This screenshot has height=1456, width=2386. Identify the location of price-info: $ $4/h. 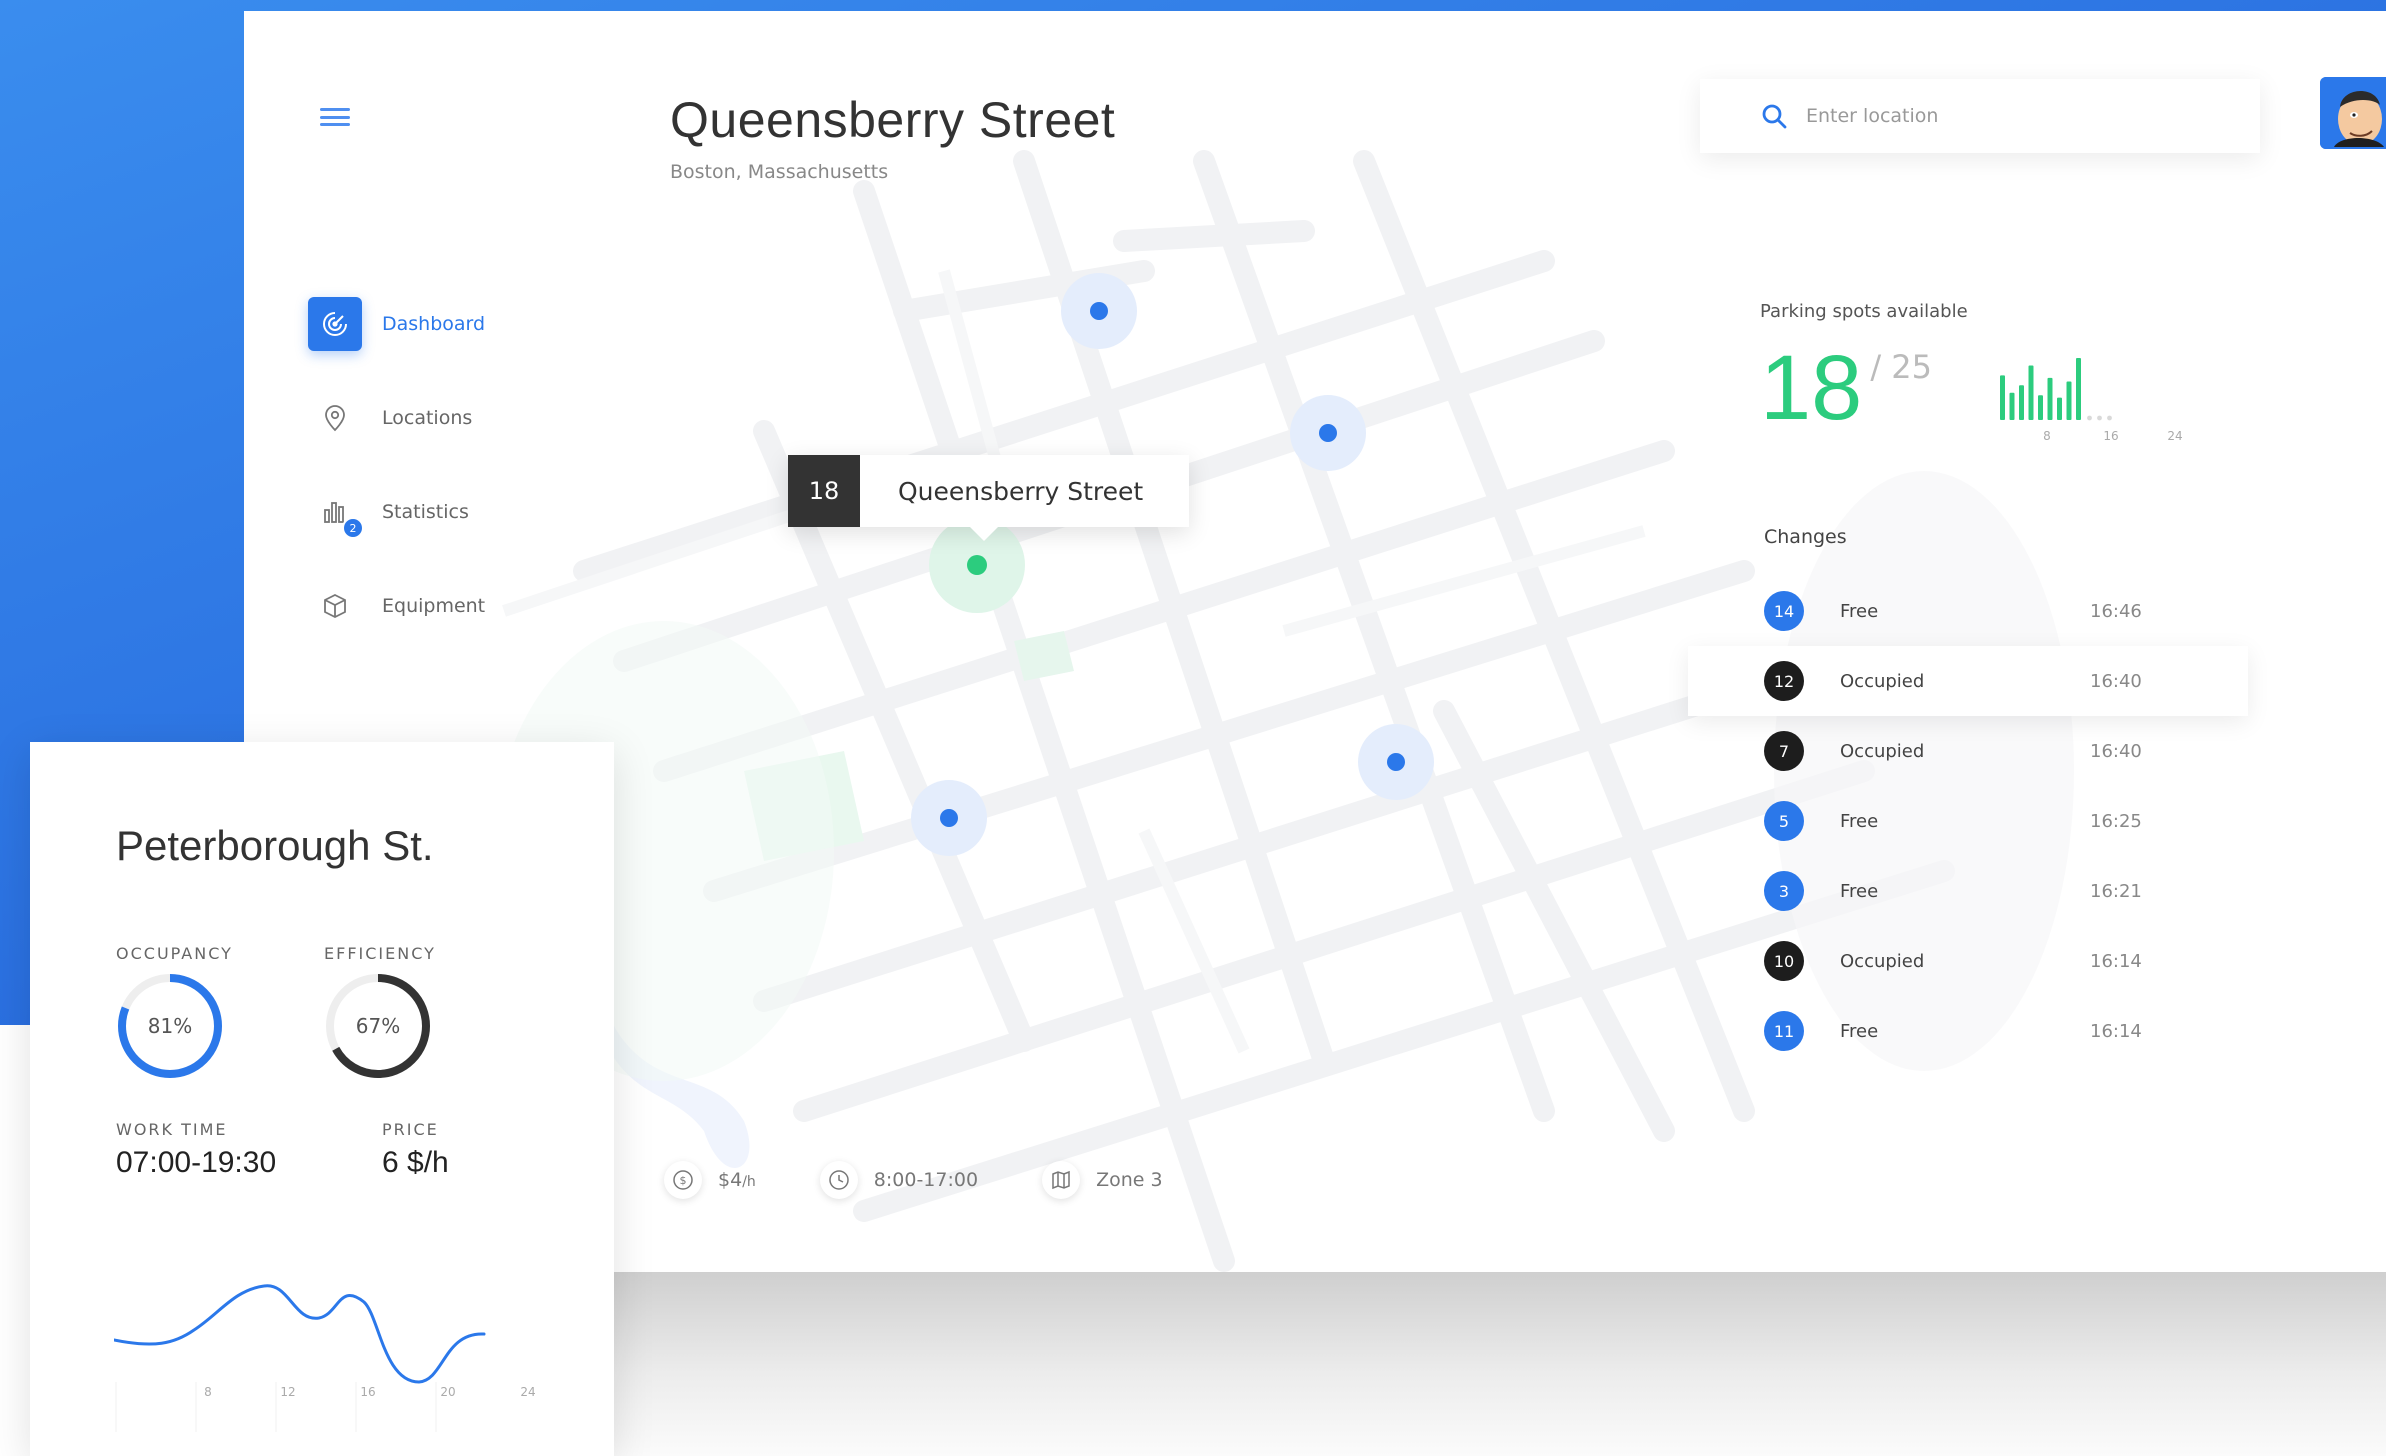
(710, 1180).